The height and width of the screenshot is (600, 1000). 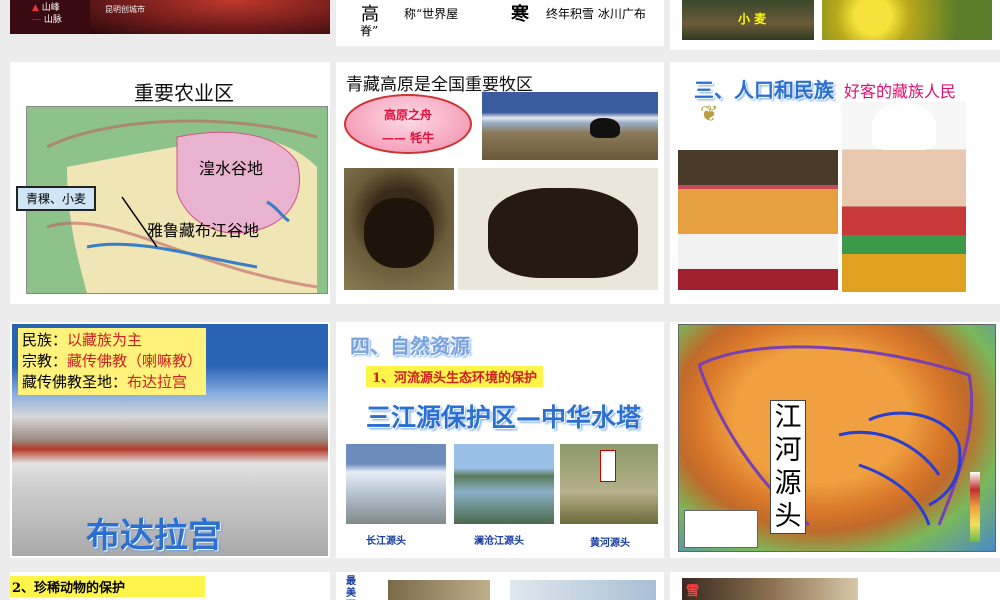 I want to click on yak-head, so click(x=399, y=233).